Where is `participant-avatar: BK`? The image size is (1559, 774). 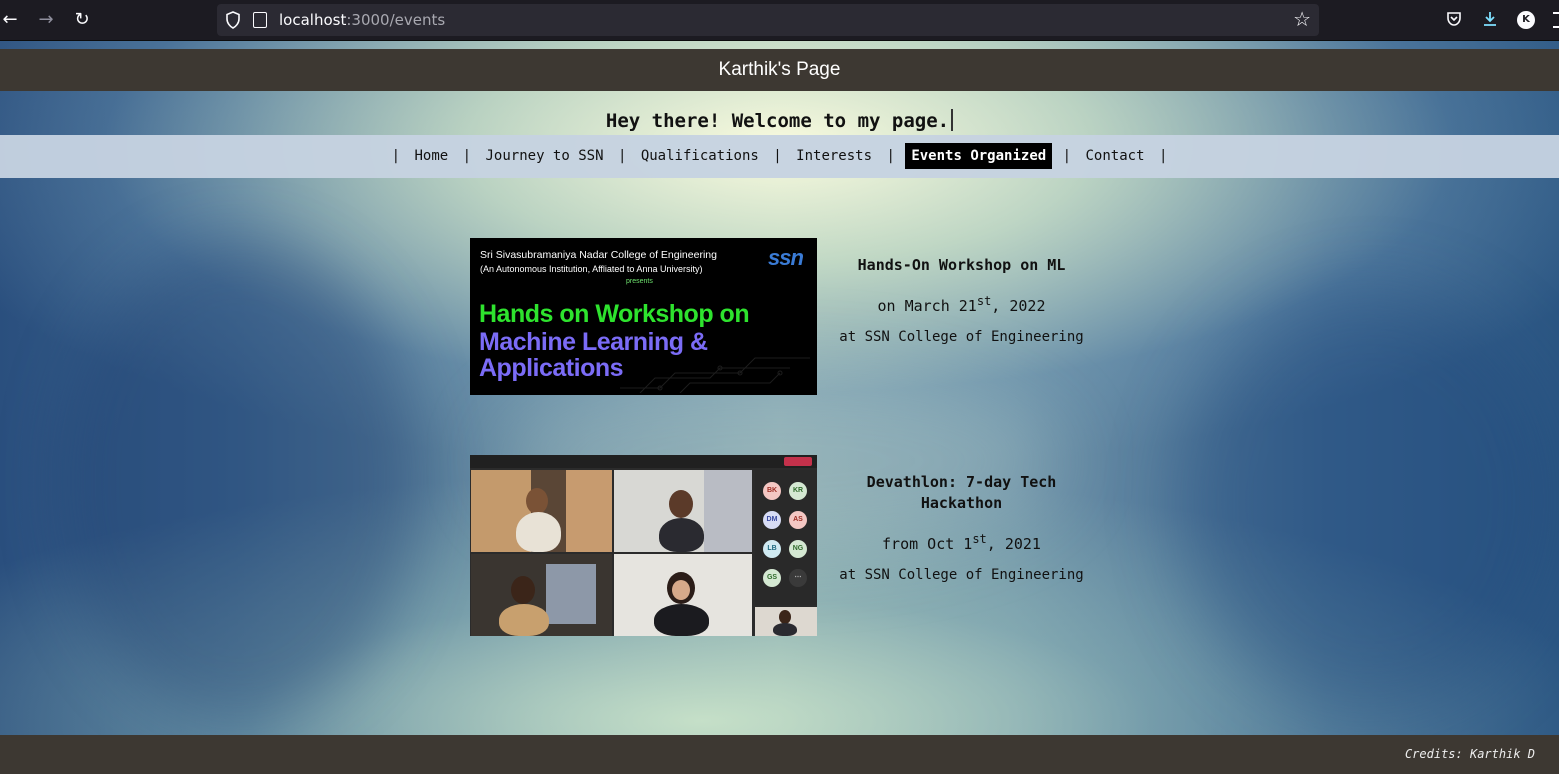 participant-avatar: BK is located at coordinates (772, 491).